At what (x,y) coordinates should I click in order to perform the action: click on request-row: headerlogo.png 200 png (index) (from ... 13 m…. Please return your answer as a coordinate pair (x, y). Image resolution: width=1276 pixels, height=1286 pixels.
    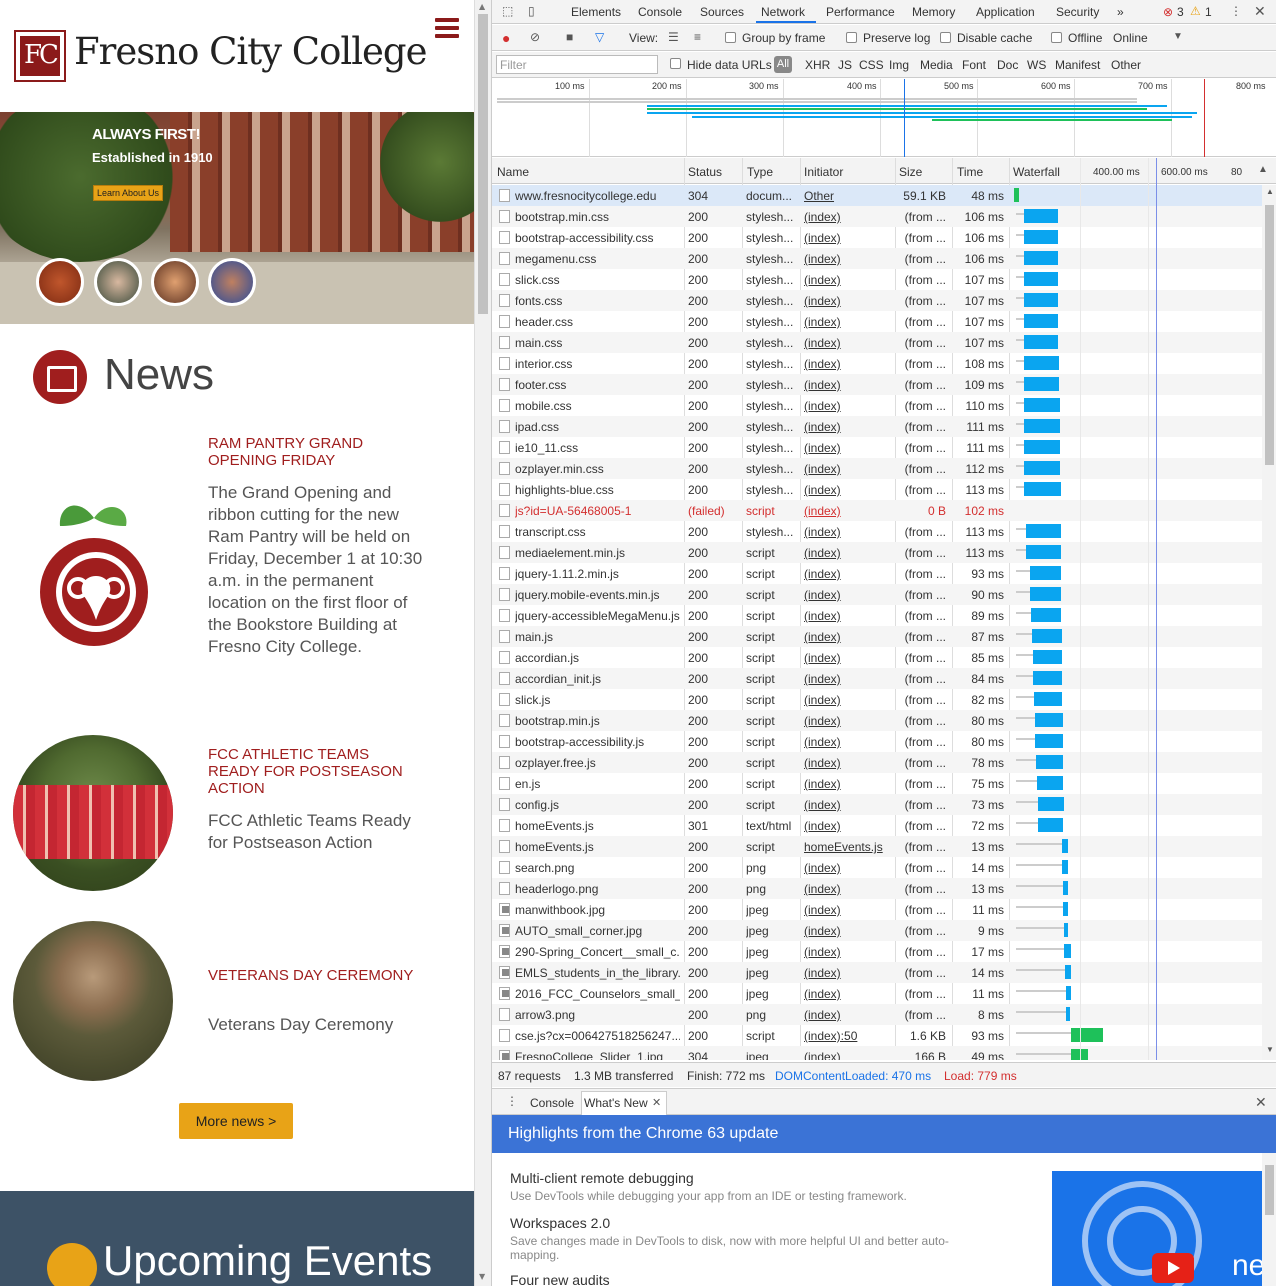
    Looking at the image, I should click on (877, 888).